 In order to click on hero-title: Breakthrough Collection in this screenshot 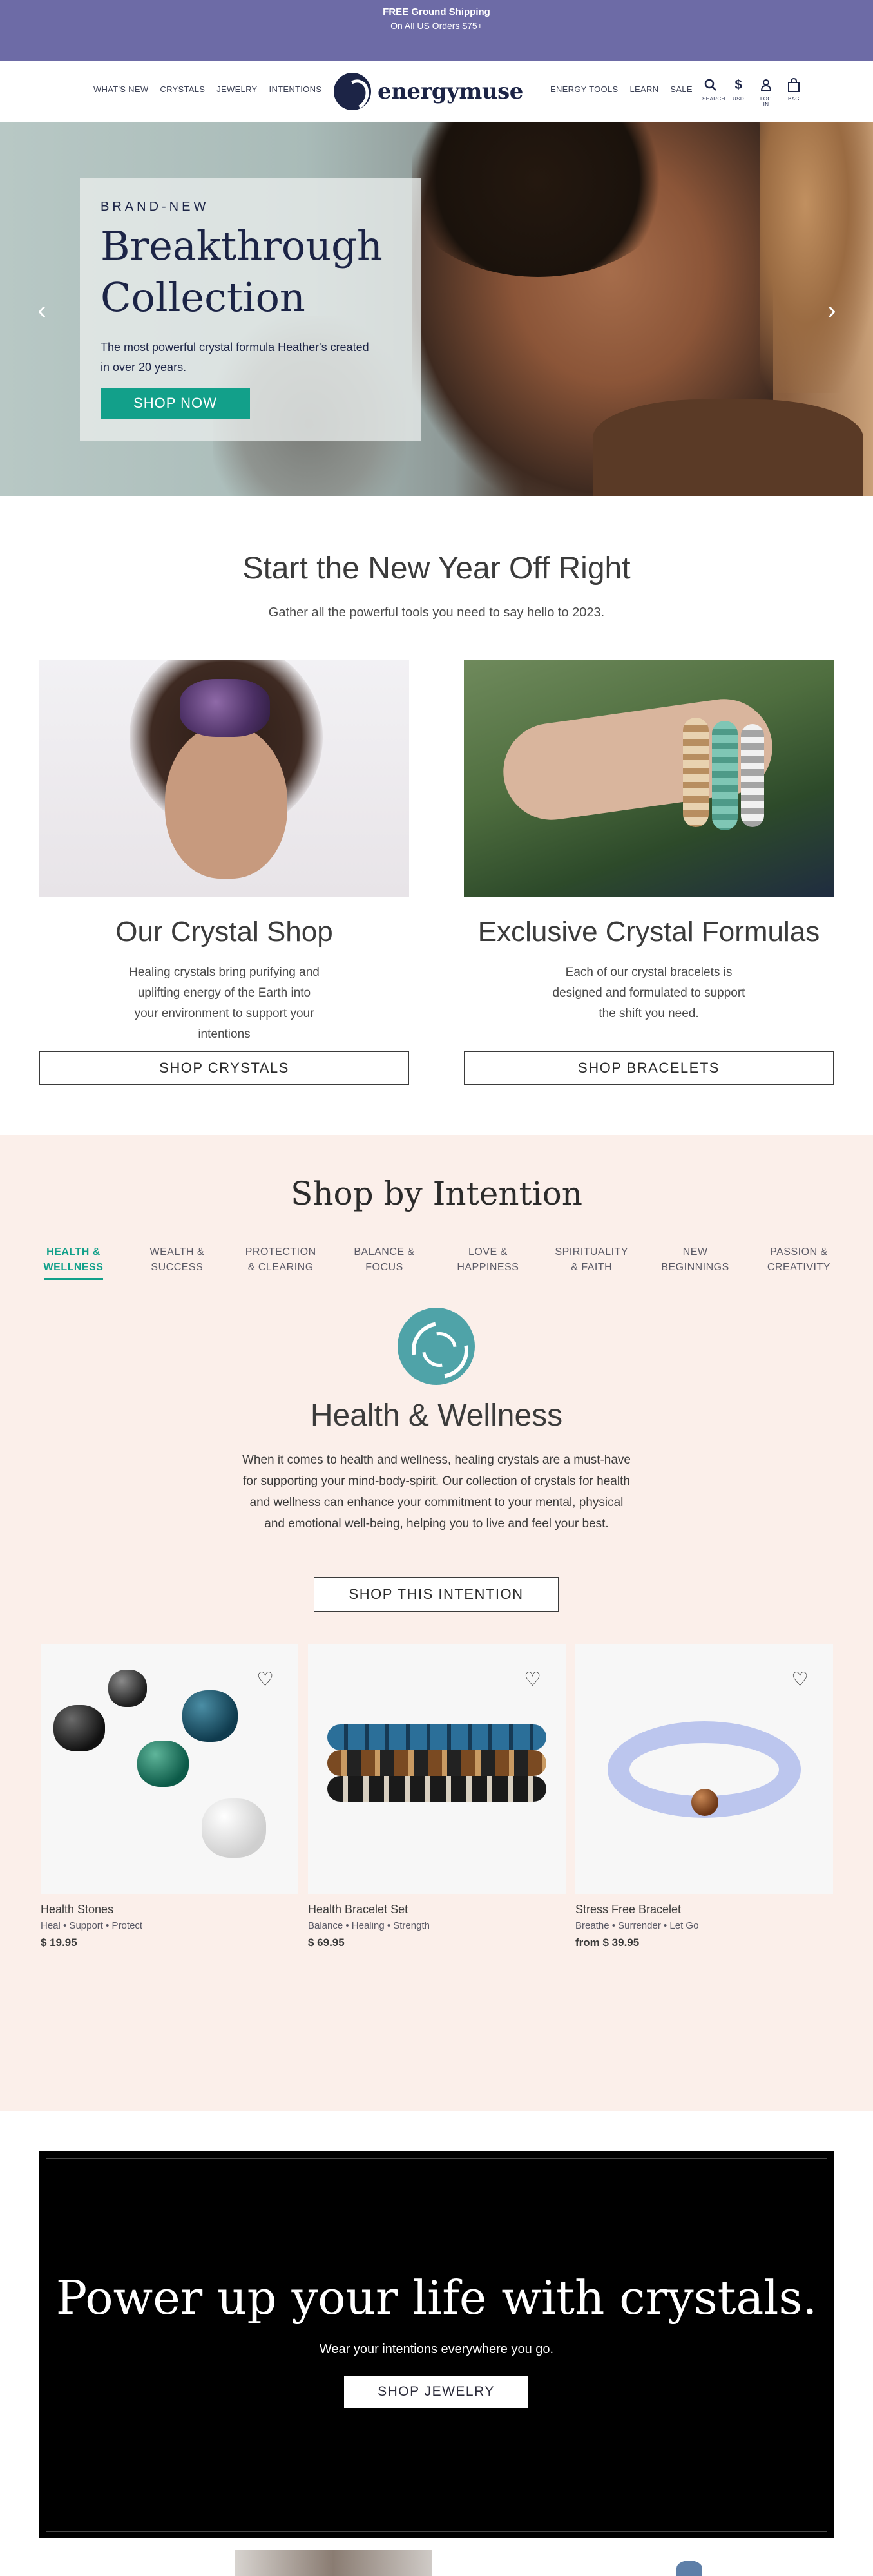, I will do `click(256, 271)`.